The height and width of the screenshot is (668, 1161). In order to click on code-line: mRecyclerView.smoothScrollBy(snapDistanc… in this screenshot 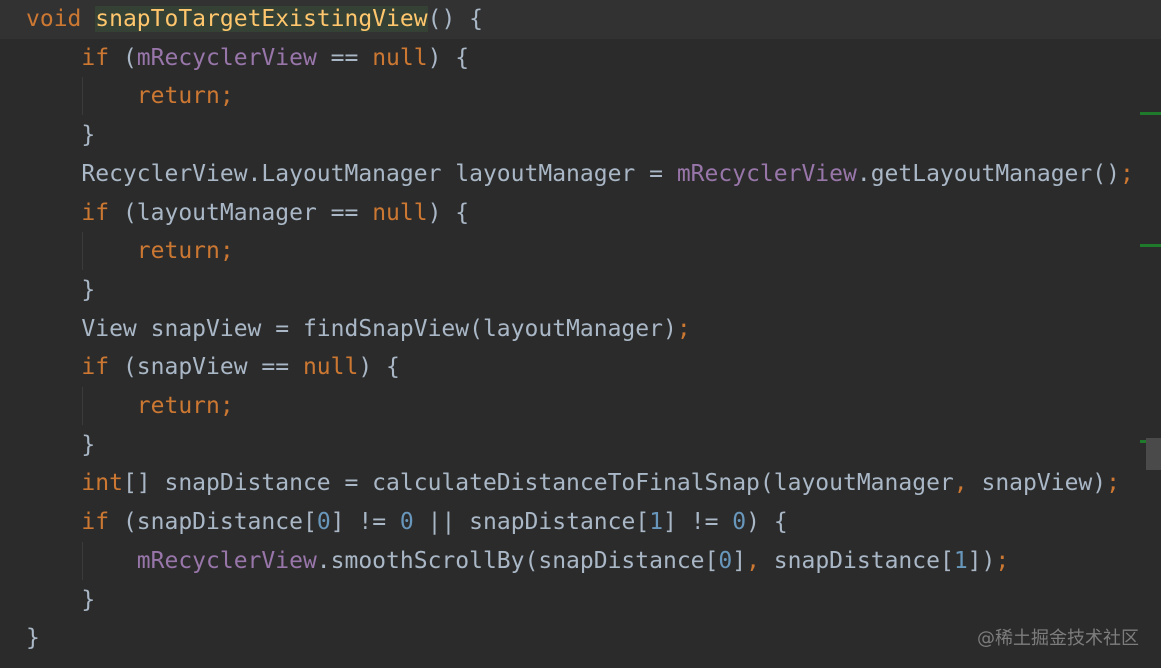, I will do `click(580, 561)`.